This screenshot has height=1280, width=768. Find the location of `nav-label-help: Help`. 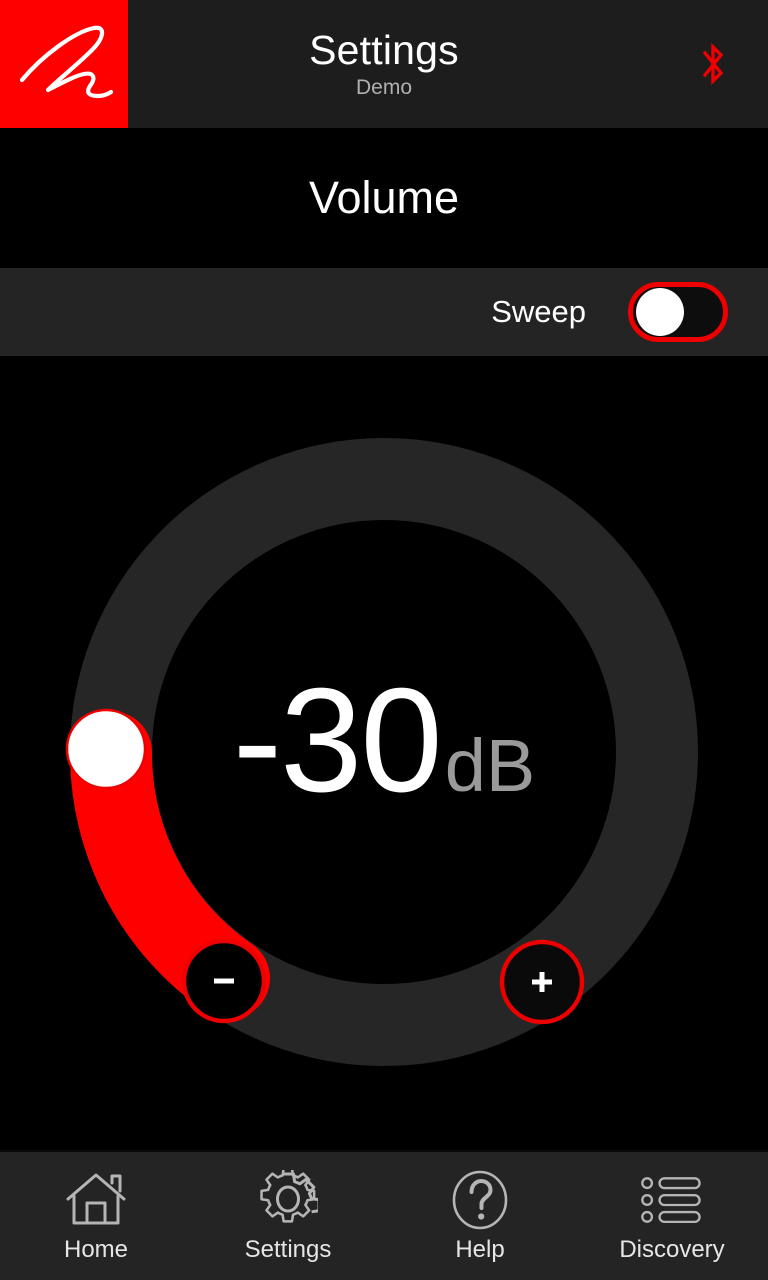

nav-label-help: Help is located at coordinates (480, 1249).